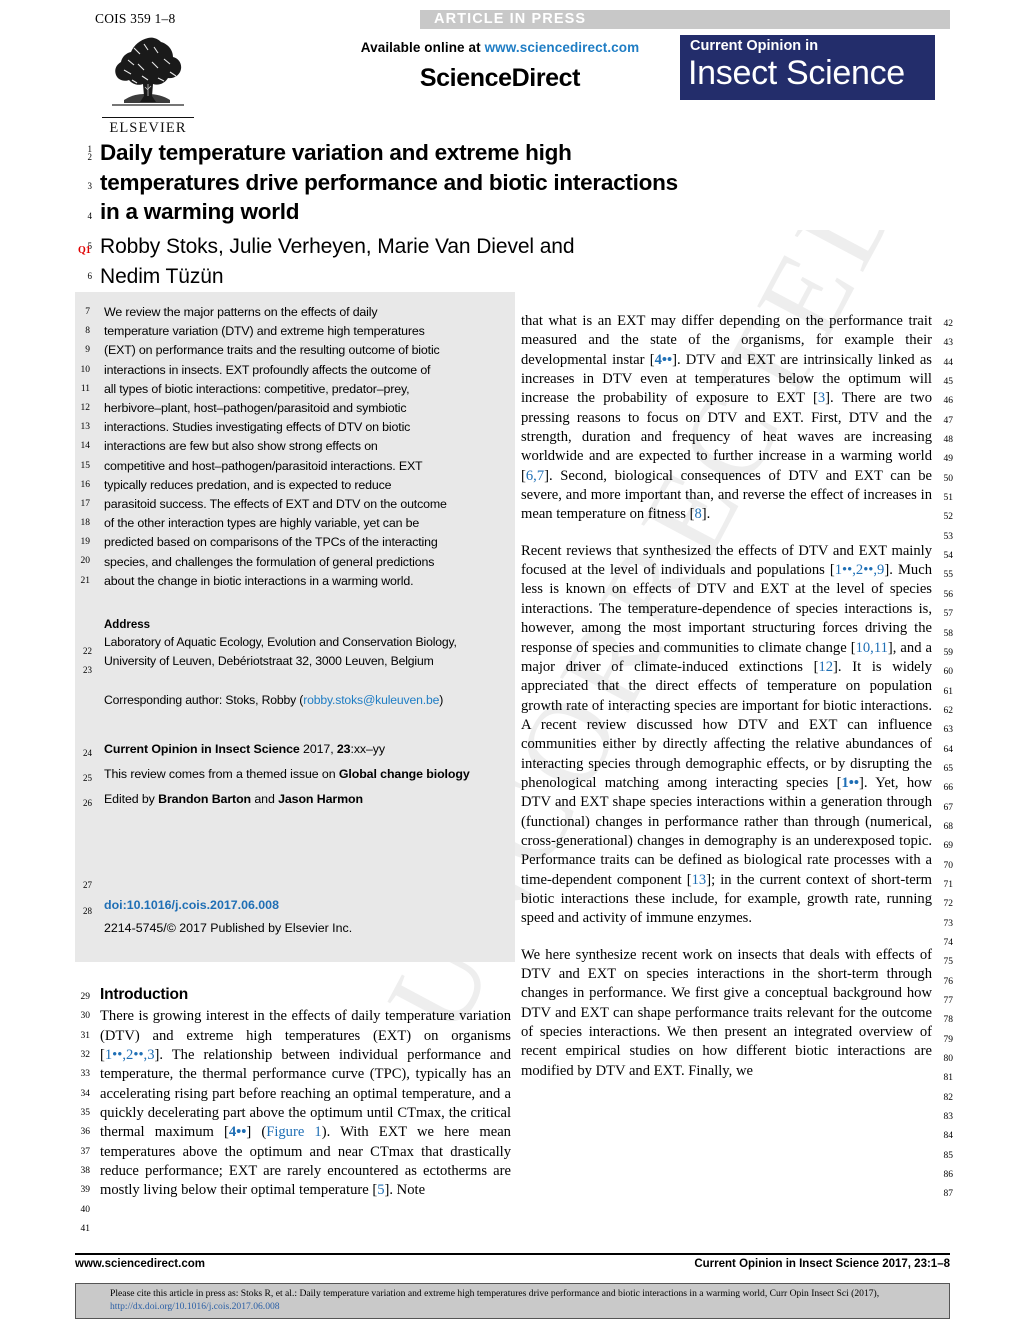  What do you see at coordinates (318, 748) in the screenshot?
I see `journal-citation-year: 2017,` at bounding box center [318, 748].